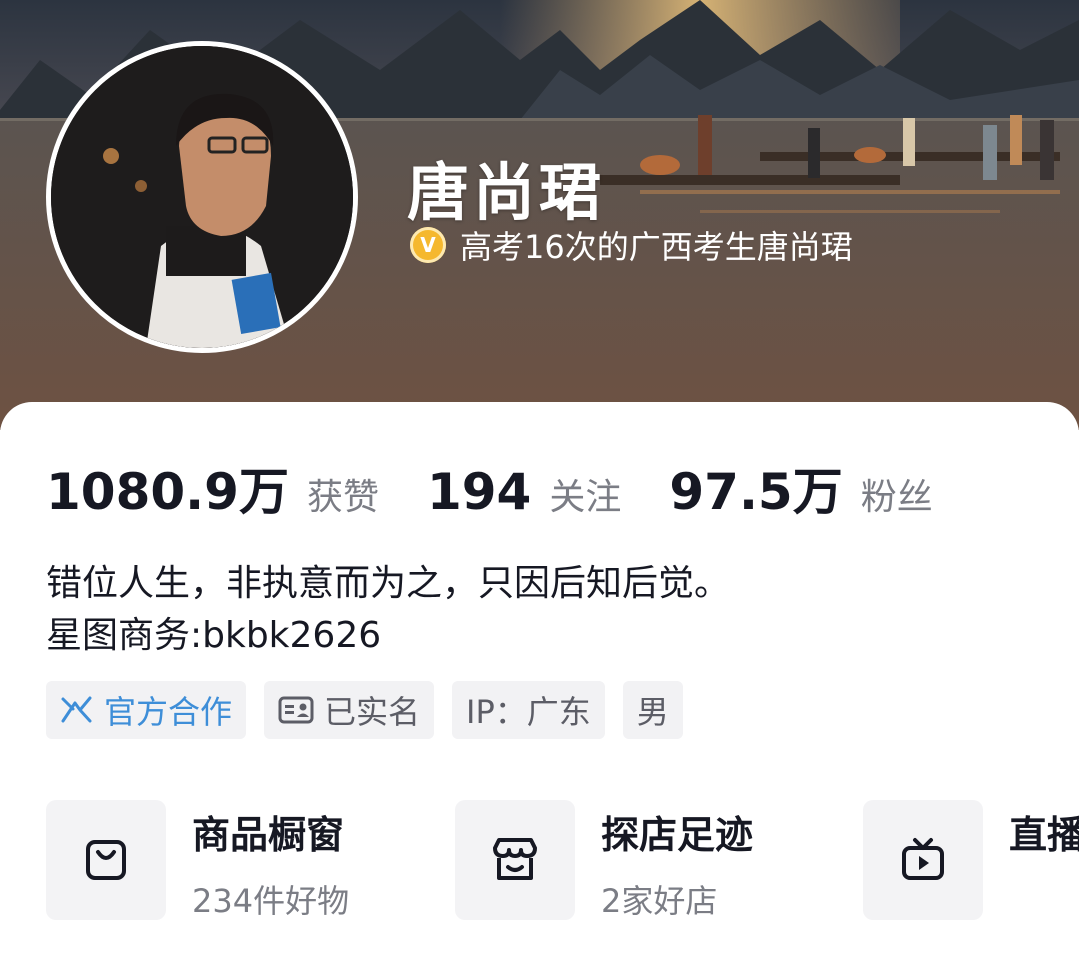 This screenshot has height=962, width=1079. I want to click on id-card-icon, so click(296, 710).